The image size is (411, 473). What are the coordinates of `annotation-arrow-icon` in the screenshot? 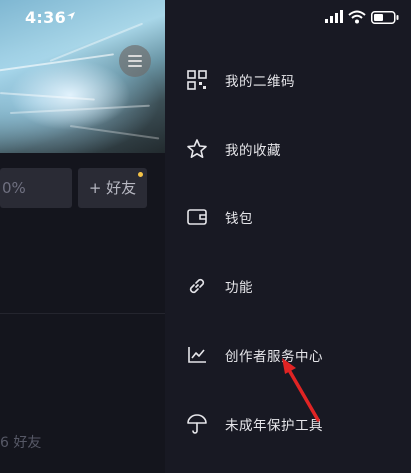 It's located at (301, 390).